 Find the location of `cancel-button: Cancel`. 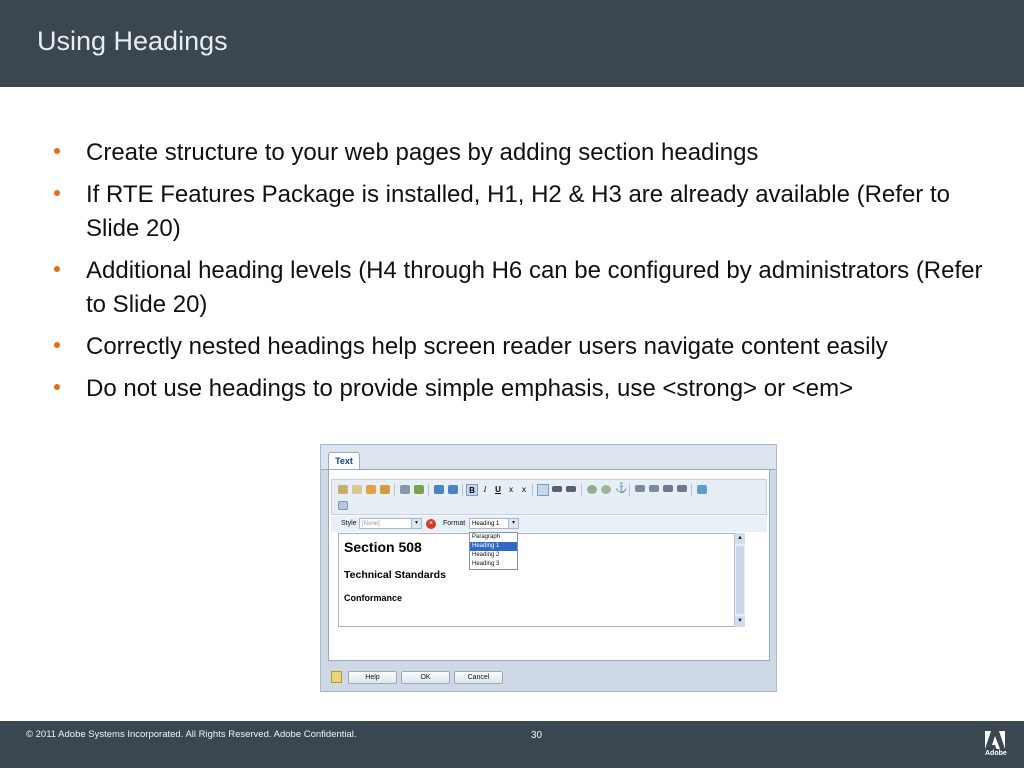

cancel-button: Cancel is located at coordinates (478, 677).